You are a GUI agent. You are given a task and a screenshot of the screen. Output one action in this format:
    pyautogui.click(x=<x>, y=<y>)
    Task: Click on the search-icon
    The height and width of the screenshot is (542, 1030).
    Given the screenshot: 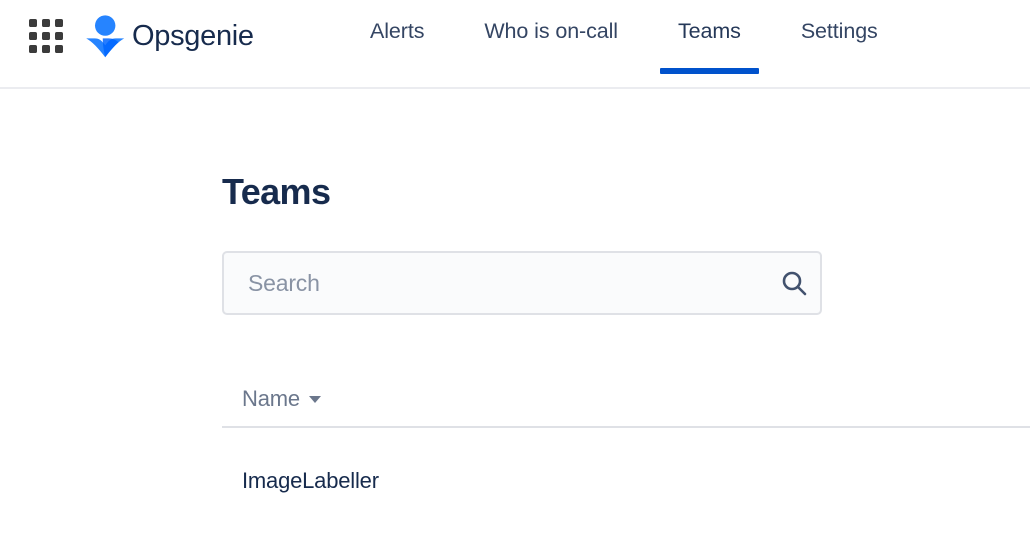 What is the action you would take?
    pyautogui.click(x=794, y=283)
    